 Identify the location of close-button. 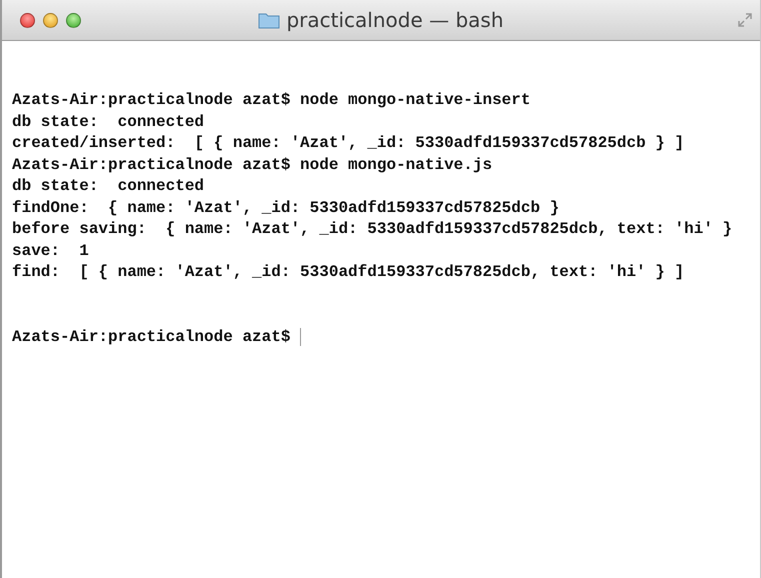
(27, 20).